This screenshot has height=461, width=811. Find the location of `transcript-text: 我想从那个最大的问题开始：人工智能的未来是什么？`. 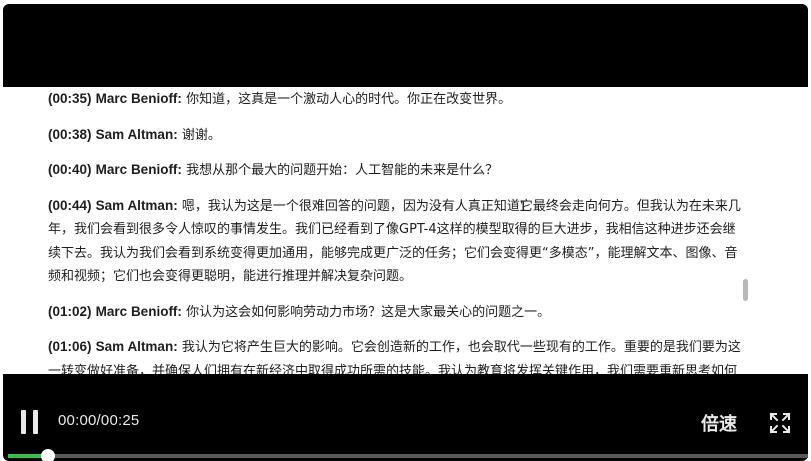

transcript-text: 我想从那个最大的问题开始：人工智能的未来是什么？ is located at coordinates (342, 170).